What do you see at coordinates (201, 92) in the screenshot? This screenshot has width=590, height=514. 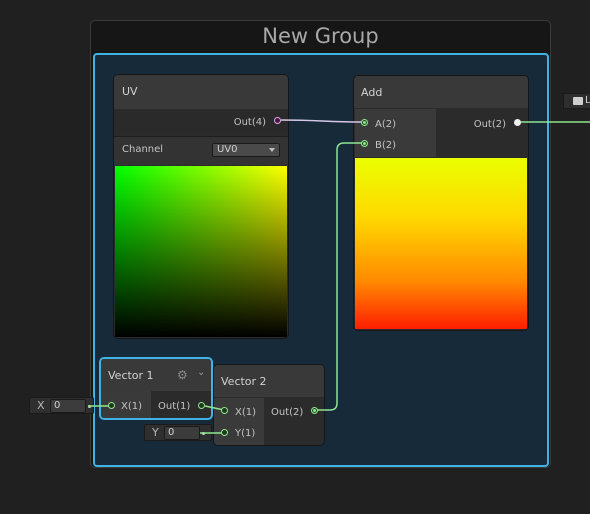 I see `uv-node-header: UV` at bounding box center [201, 92].